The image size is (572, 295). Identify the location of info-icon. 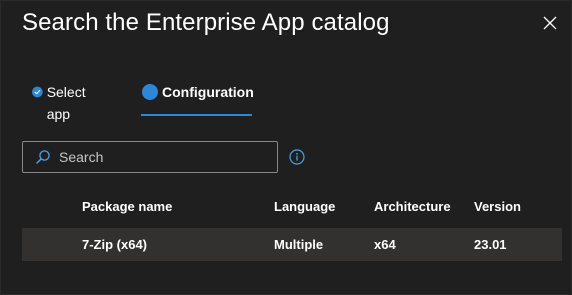
(297, 157).